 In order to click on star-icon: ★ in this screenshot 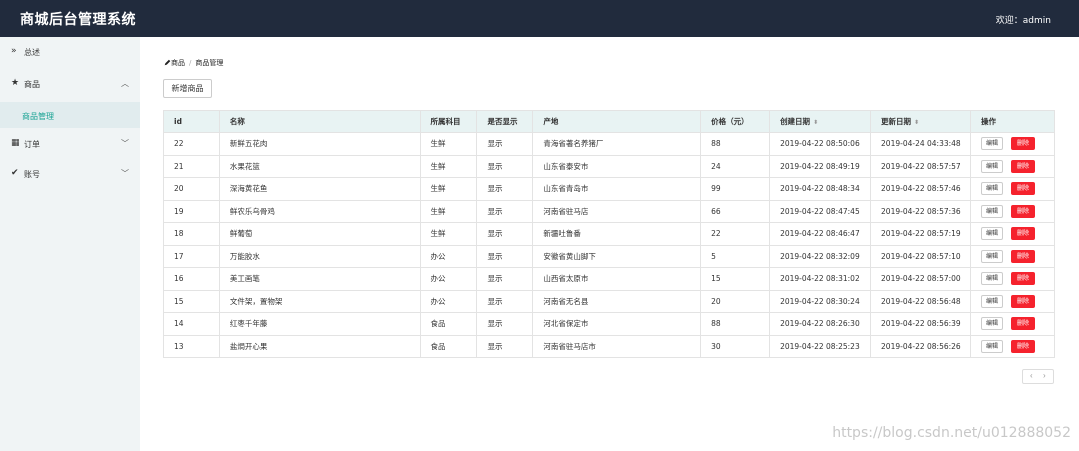, I will do `click(15, 83)`.